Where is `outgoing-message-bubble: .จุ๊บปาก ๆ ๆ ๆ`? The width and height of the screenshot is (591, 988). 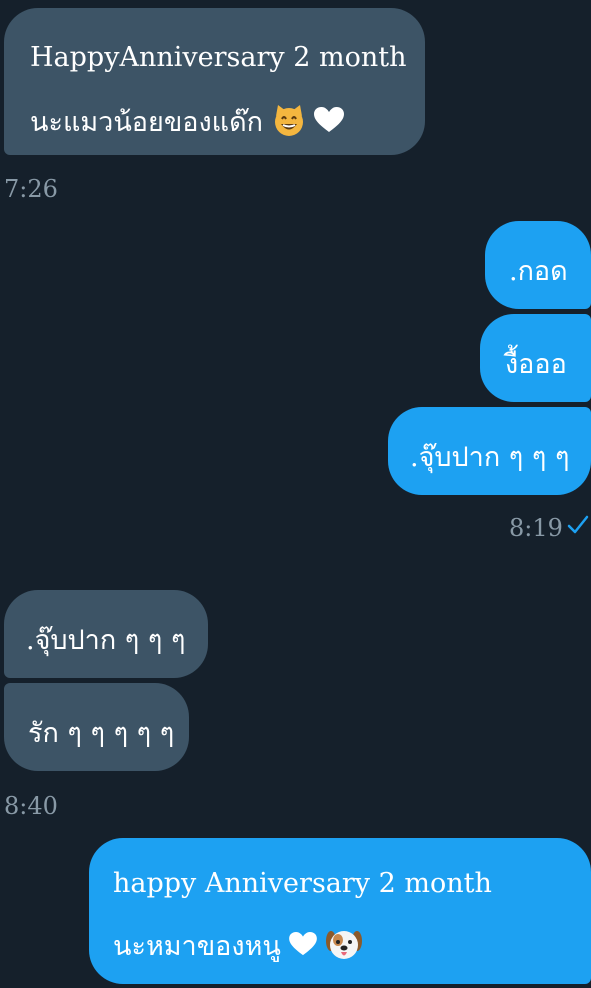 outgoing-message-bubble: .จุ๊บปาก ๆ ๆ ๆ is located at coordinates (489, 451).